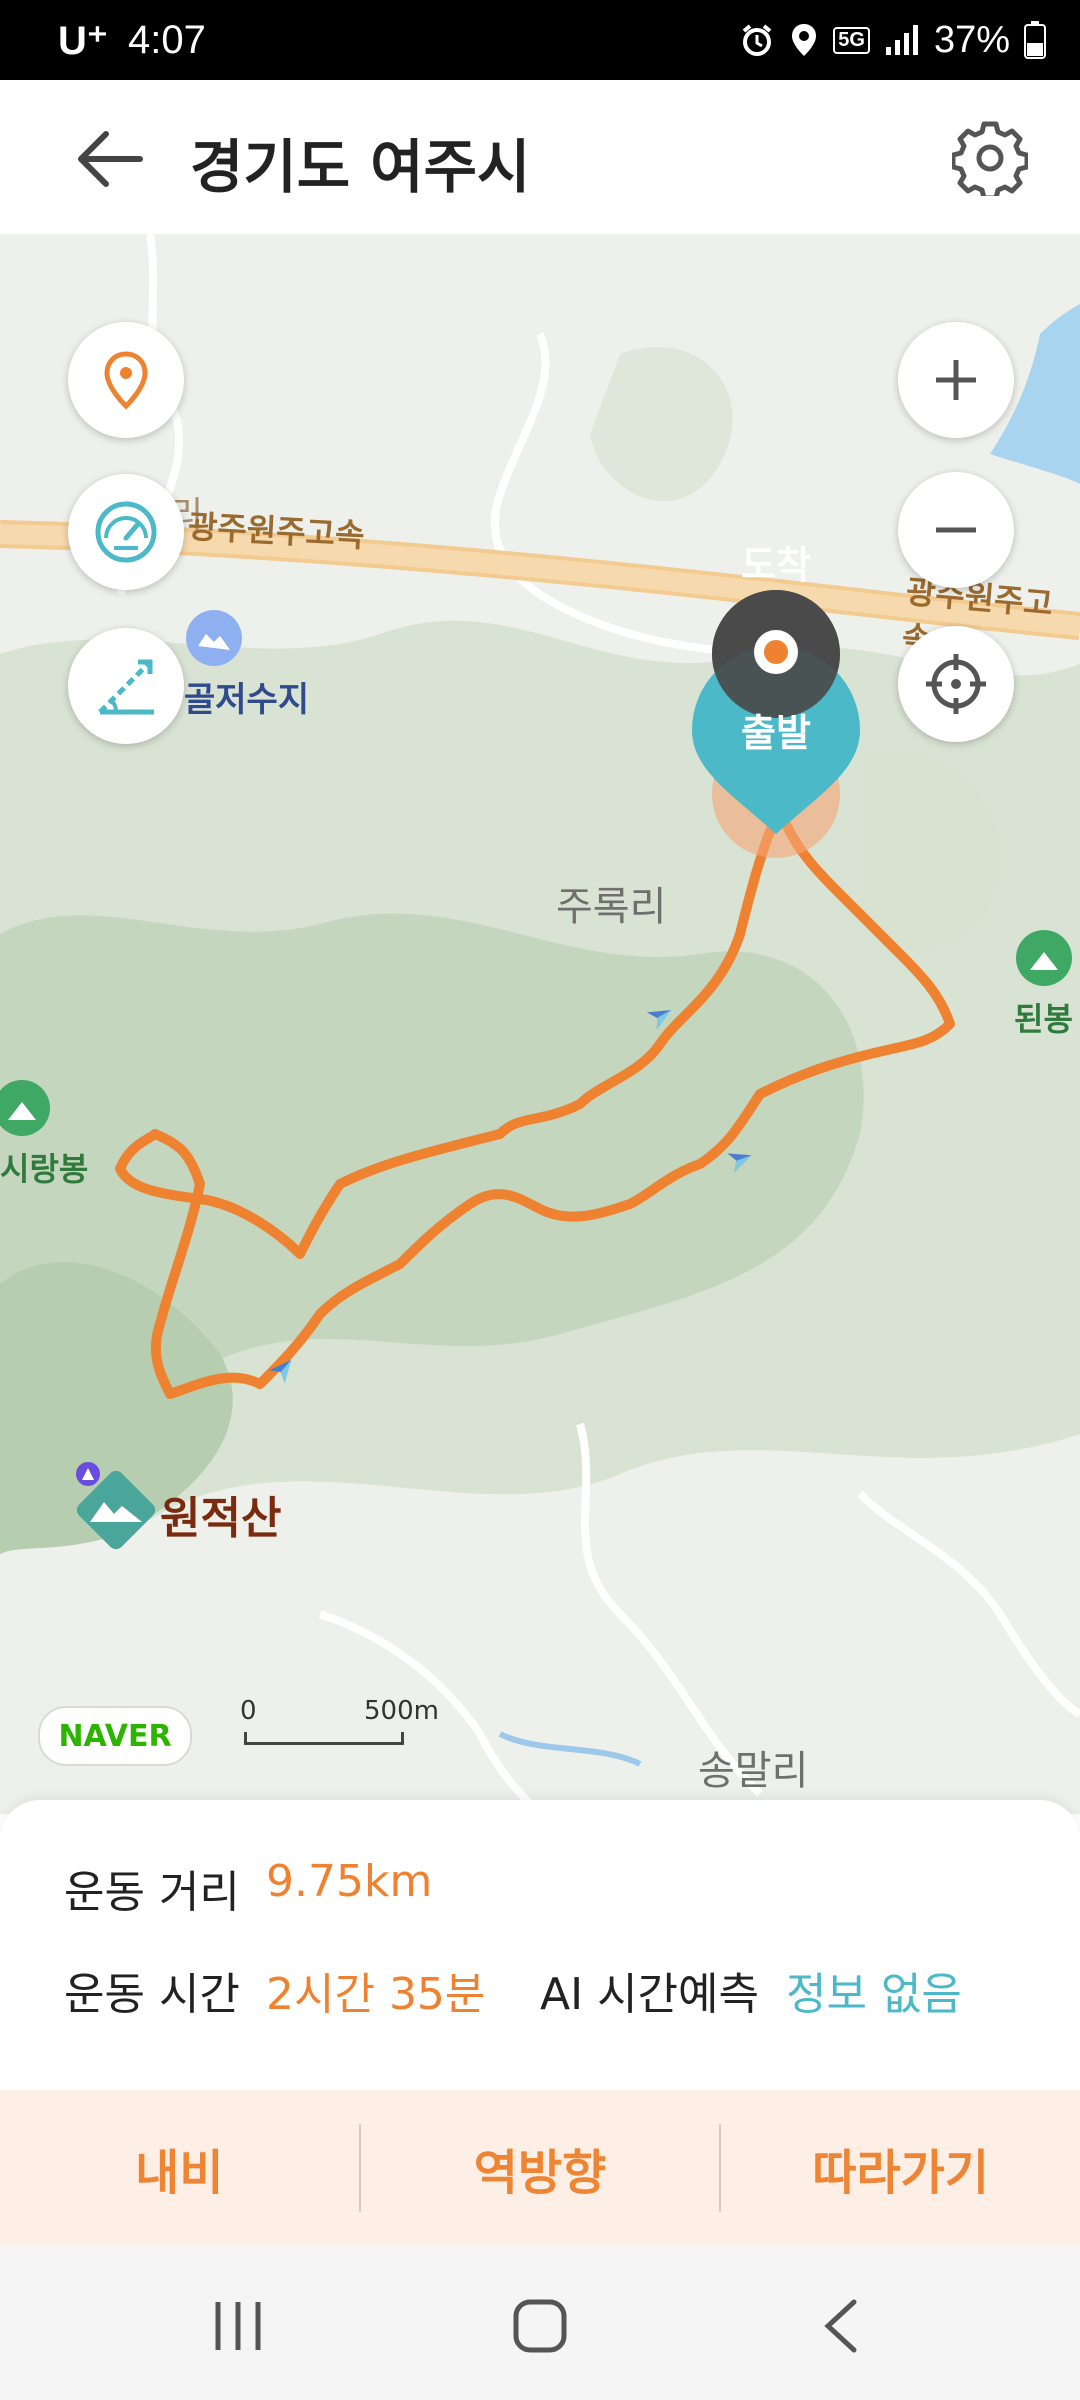  Describe the element at coordinates (851, 40) in the screenshot. I see `network-type-label: 5G` at that location.